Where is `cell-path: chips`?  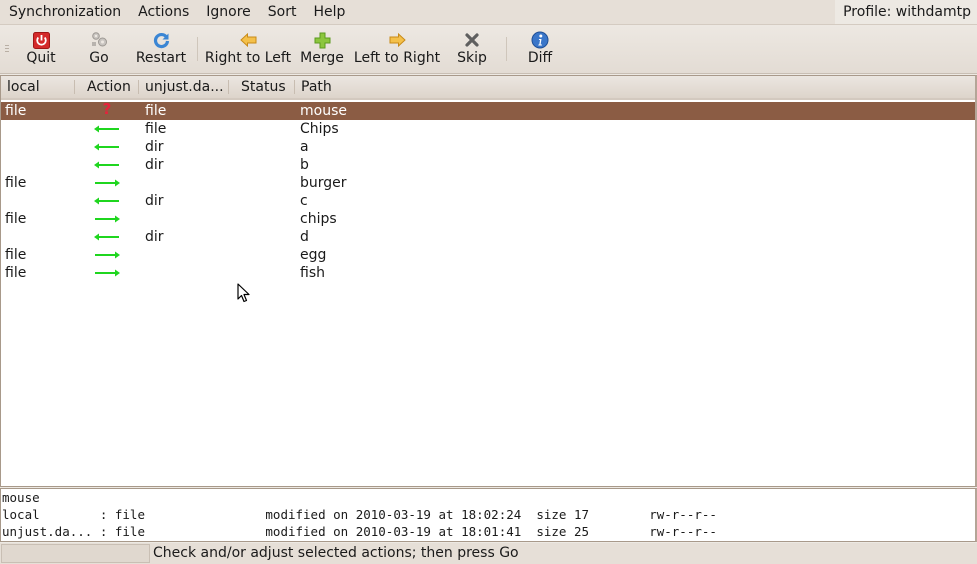
cell-path: chips is located at coordinates (318, 219).